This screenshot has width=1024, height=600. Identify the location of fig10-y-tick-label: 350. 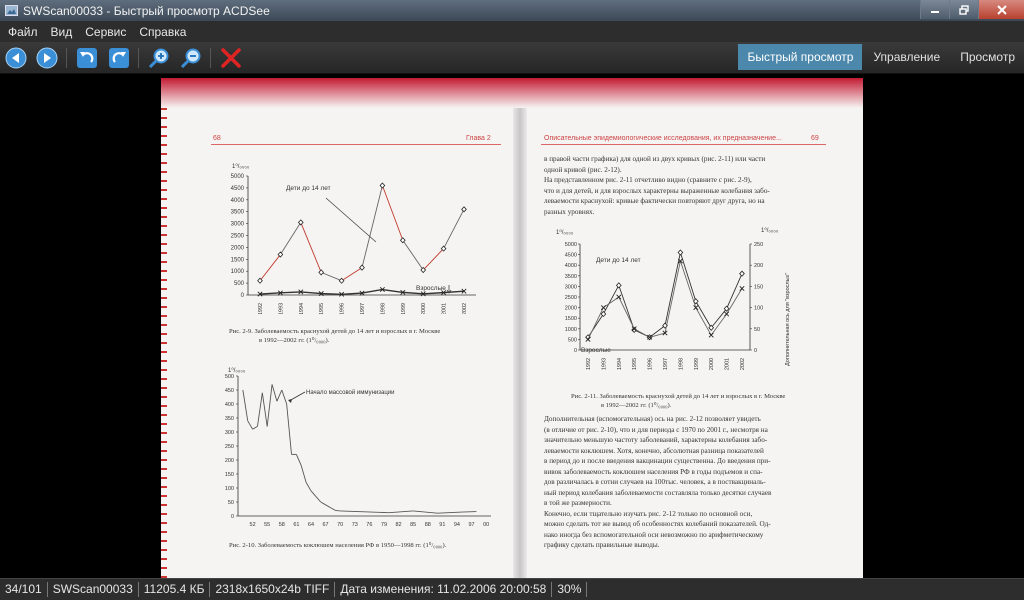
(229, 419).